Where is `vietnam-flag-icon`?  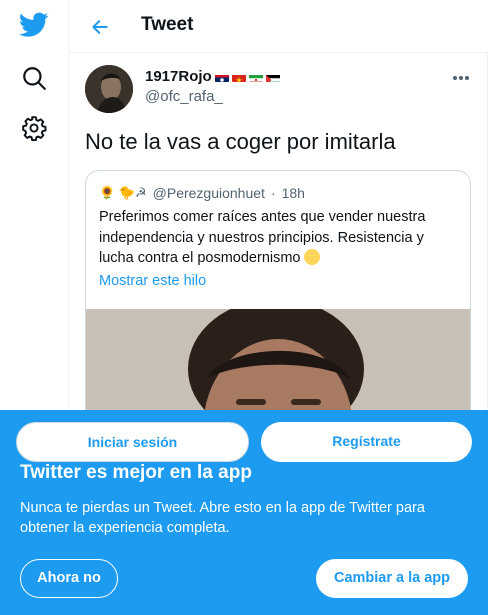 vietnam-flag-icon is located at coordinates (238, 77).